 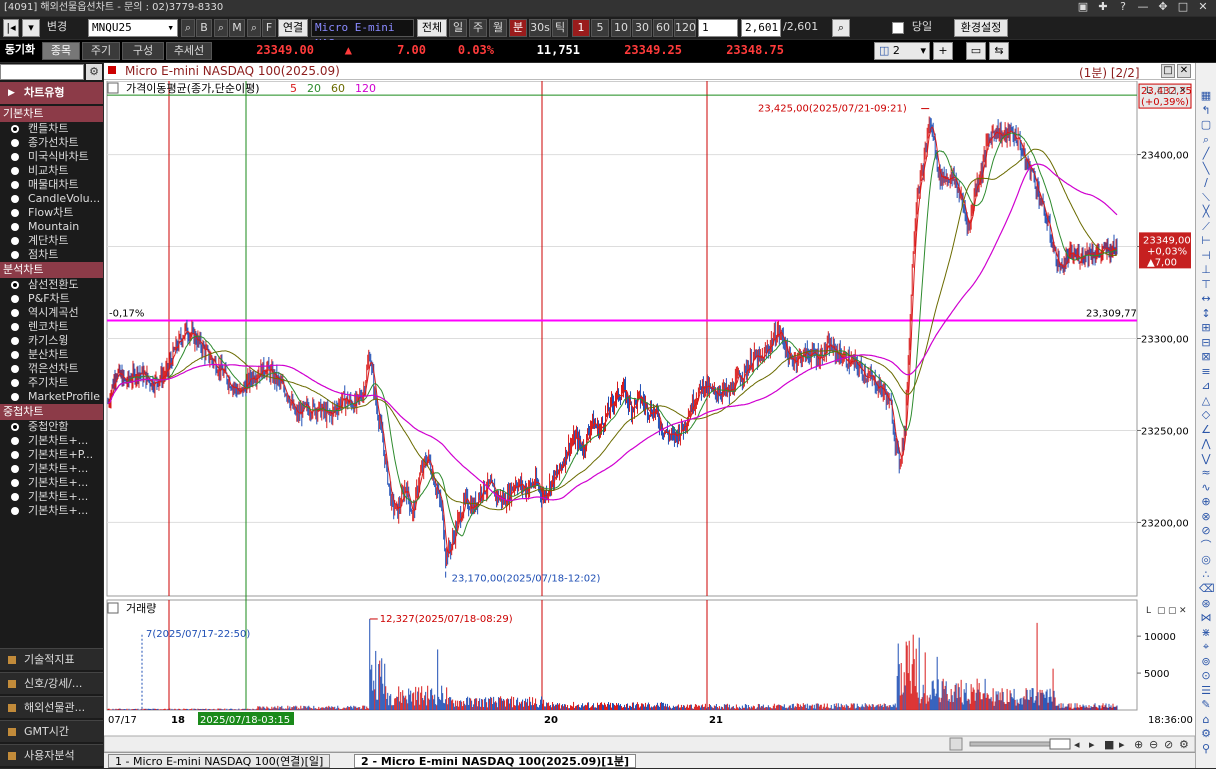 I want to click on drawing-tool-icon: ⋇, so click(x=1206, y=633).